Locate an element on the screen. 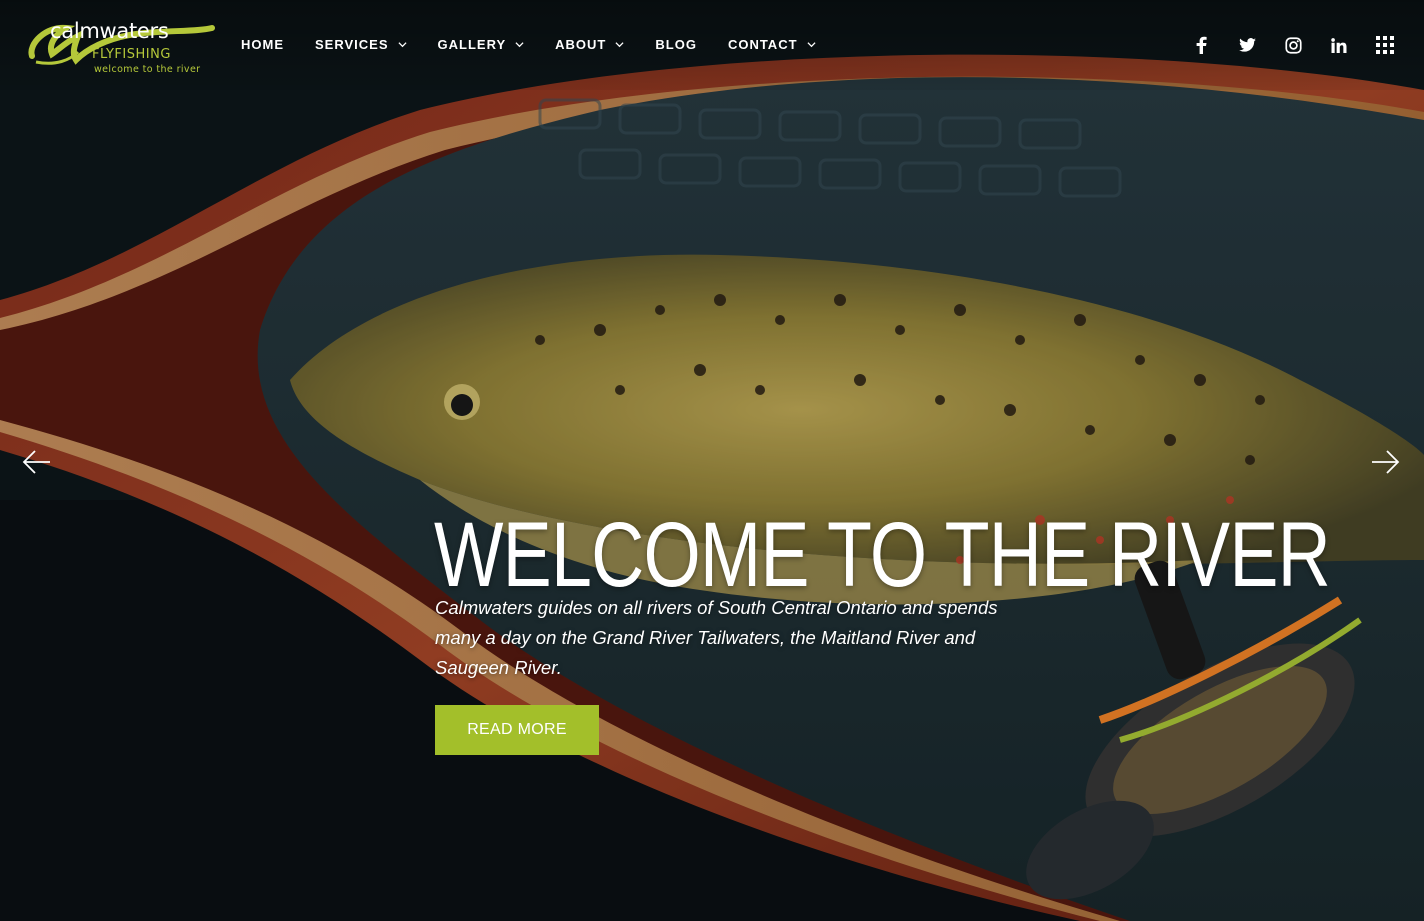 Image resolution: width=1424 pixels, height=921 pixels. arrow-left-icon is located at coordinates (36, 462).